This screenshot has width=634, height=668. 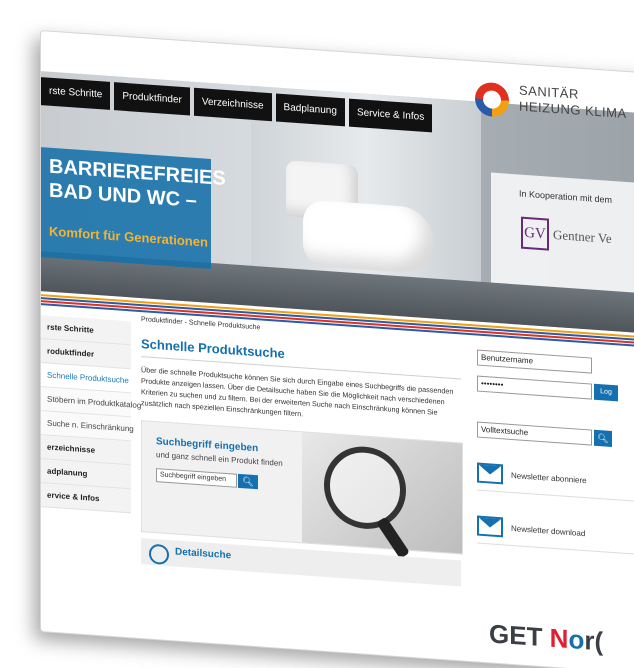 I want to click on cooperation-box: In Kooperation mit dem GV Gentner Ve, so click(x=562, y=233).